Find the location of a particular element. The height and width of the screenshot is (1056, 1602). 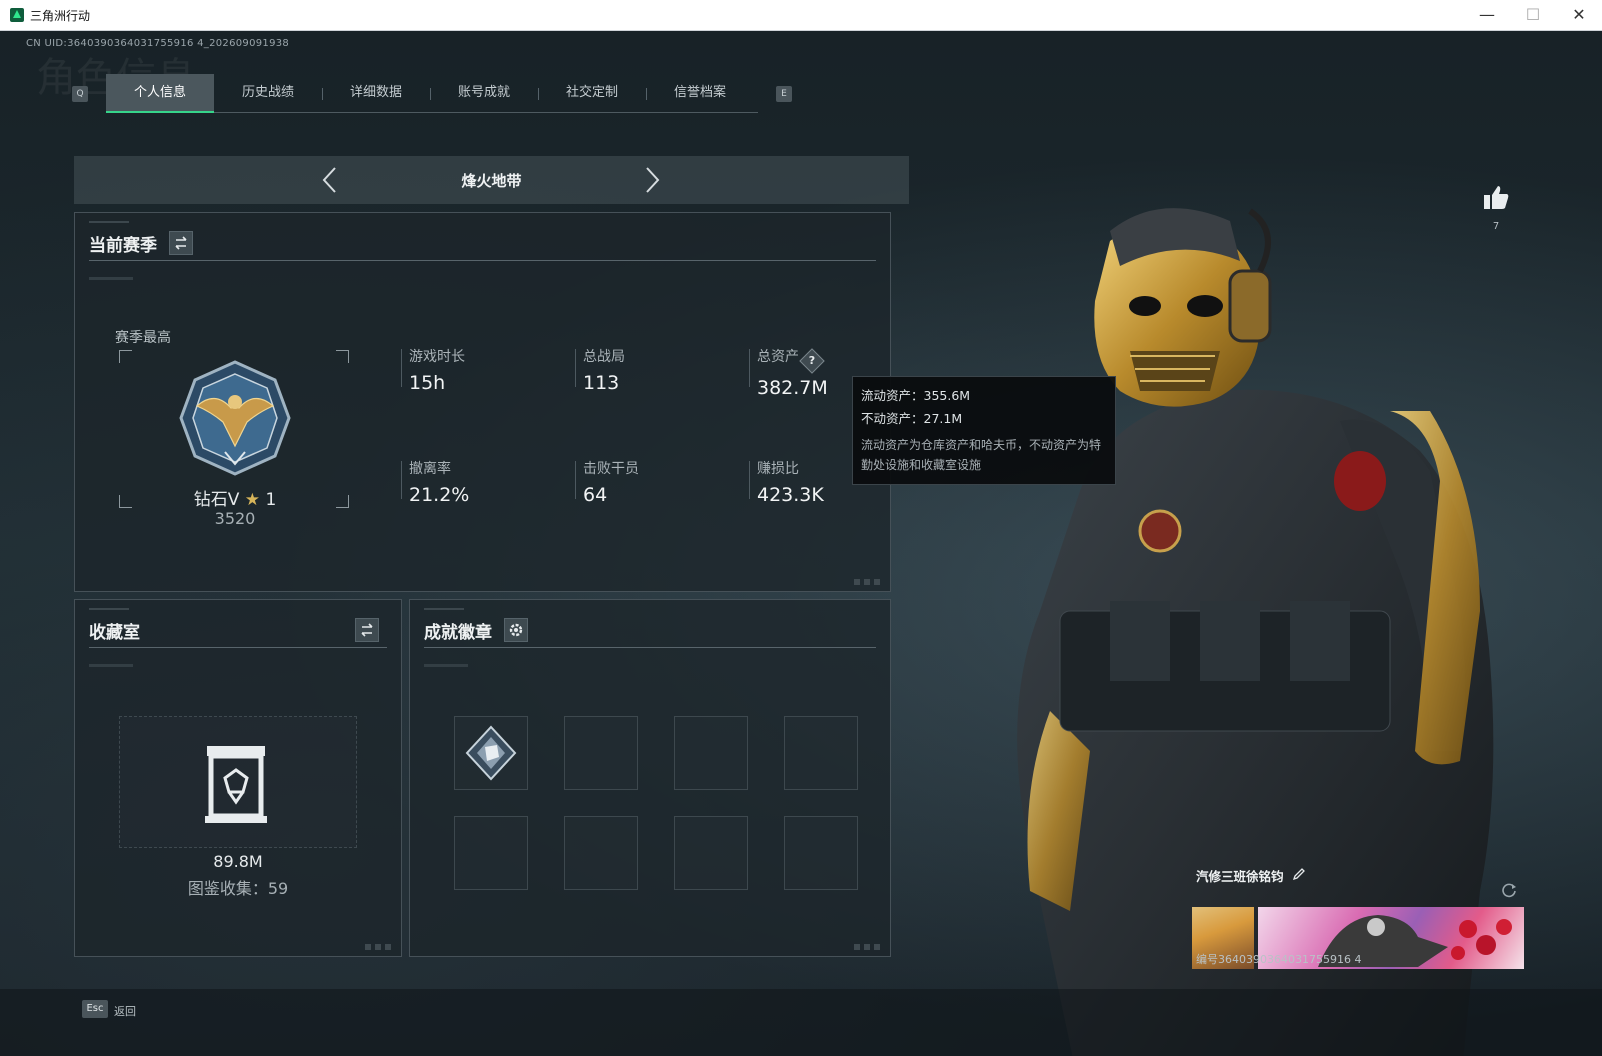

current-season-title: 当前赛季 is located at coordinates (123, 246).